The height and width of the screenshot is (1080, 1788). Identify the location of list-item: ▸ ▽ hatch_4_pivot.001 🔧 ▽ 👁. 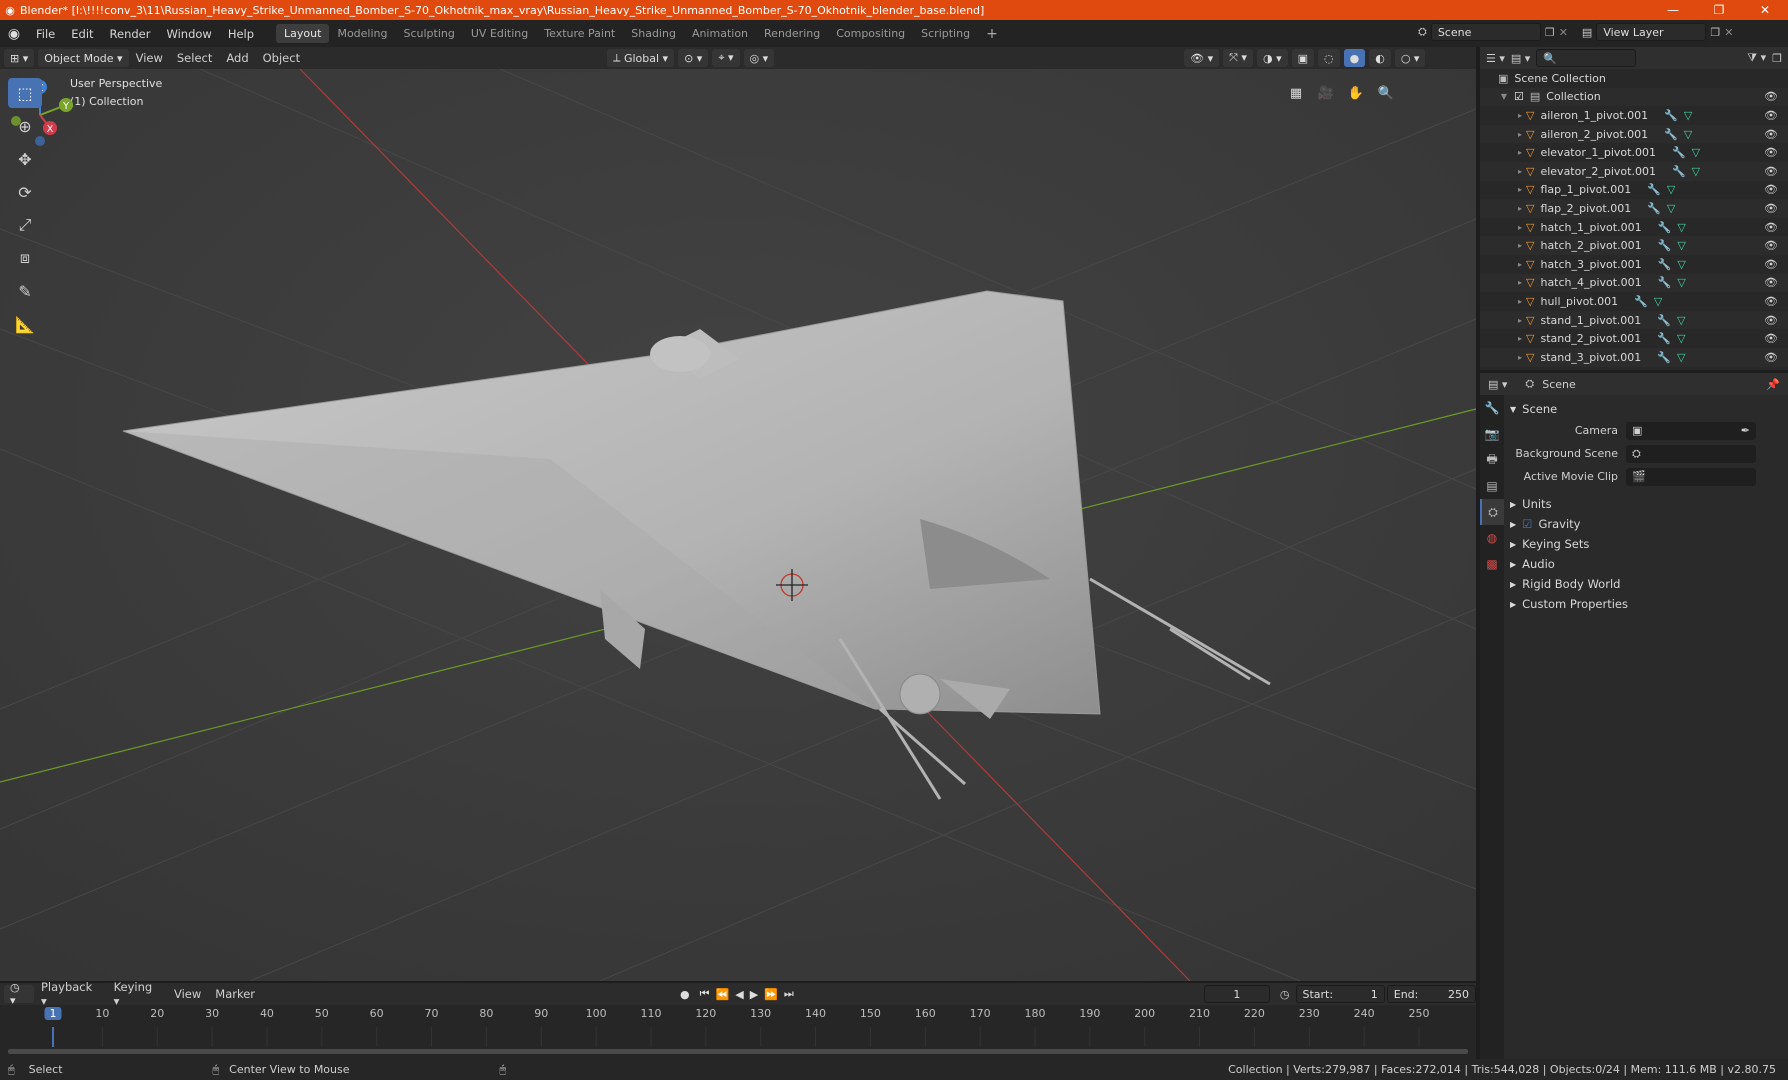
(1634, 283).